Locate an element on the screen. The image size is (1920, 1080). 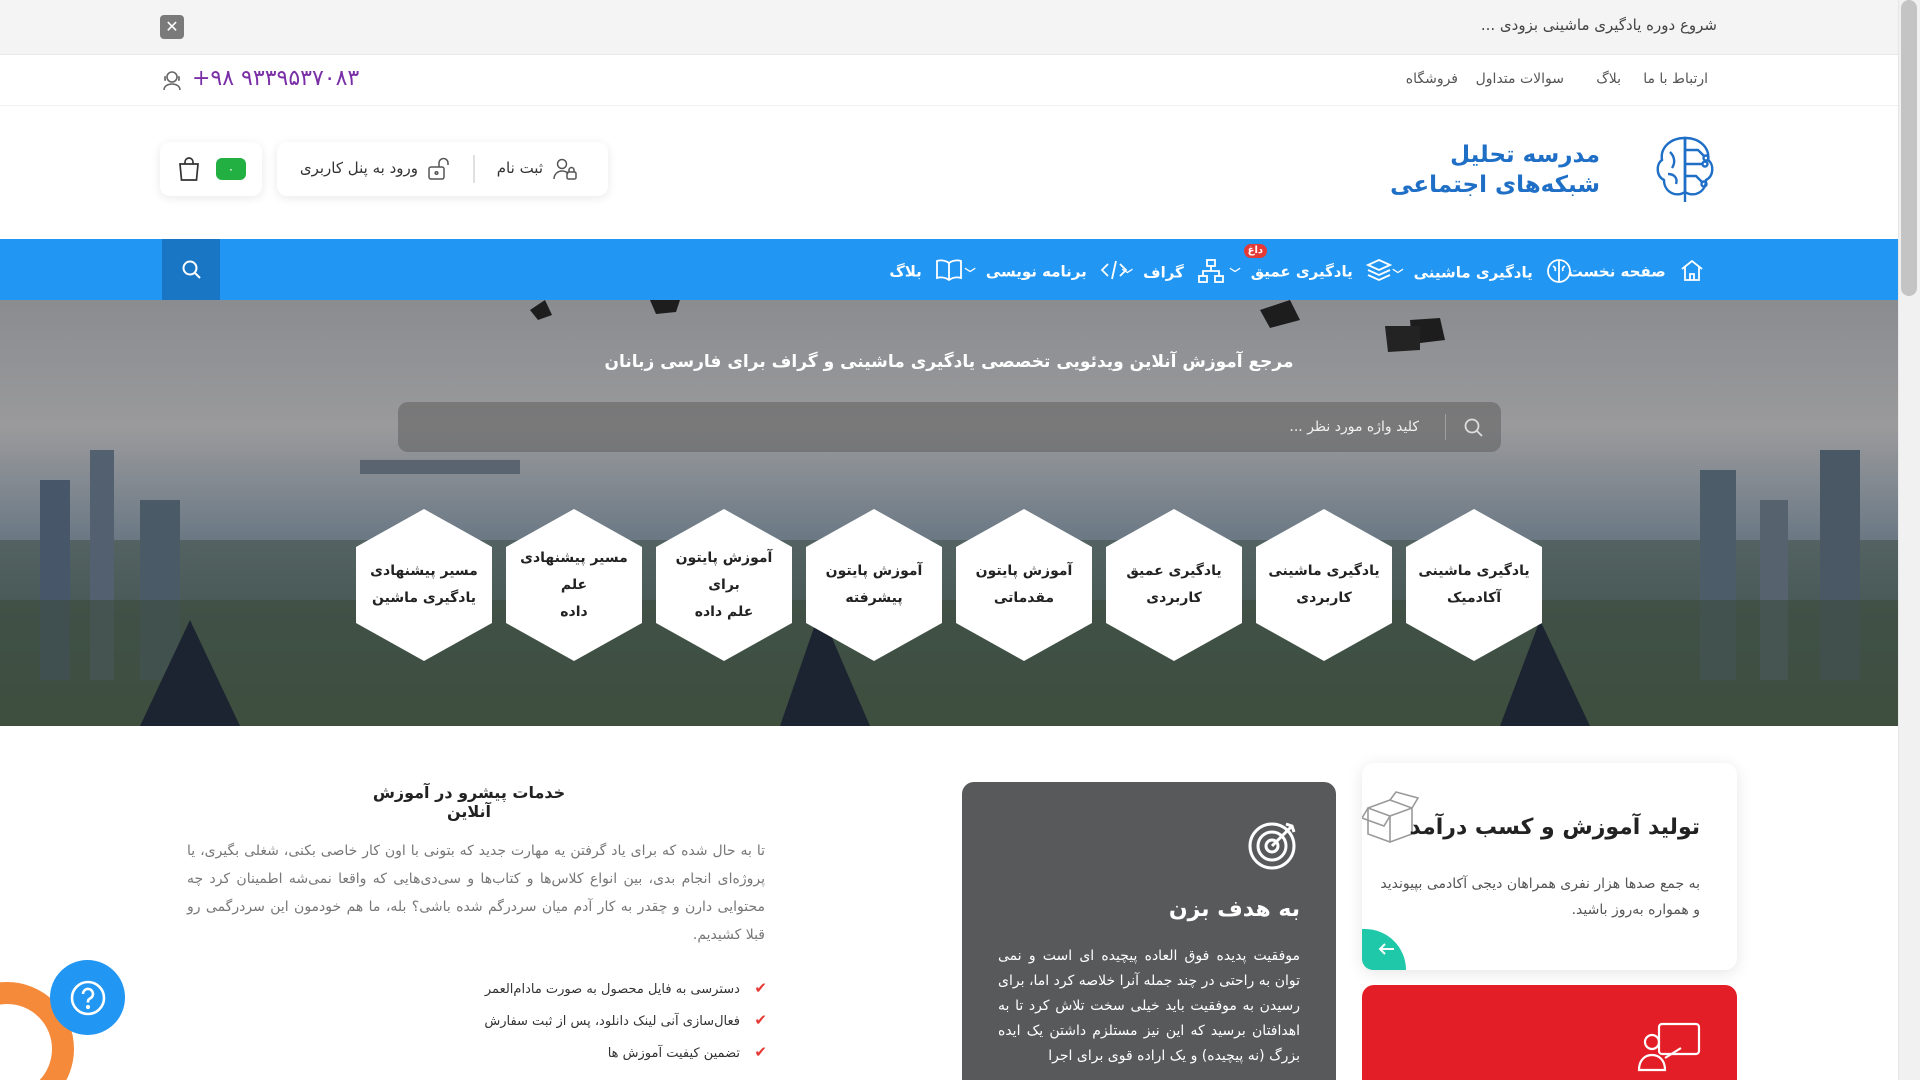
brain-network-logo-icon is located at coordinates (1685, 172).